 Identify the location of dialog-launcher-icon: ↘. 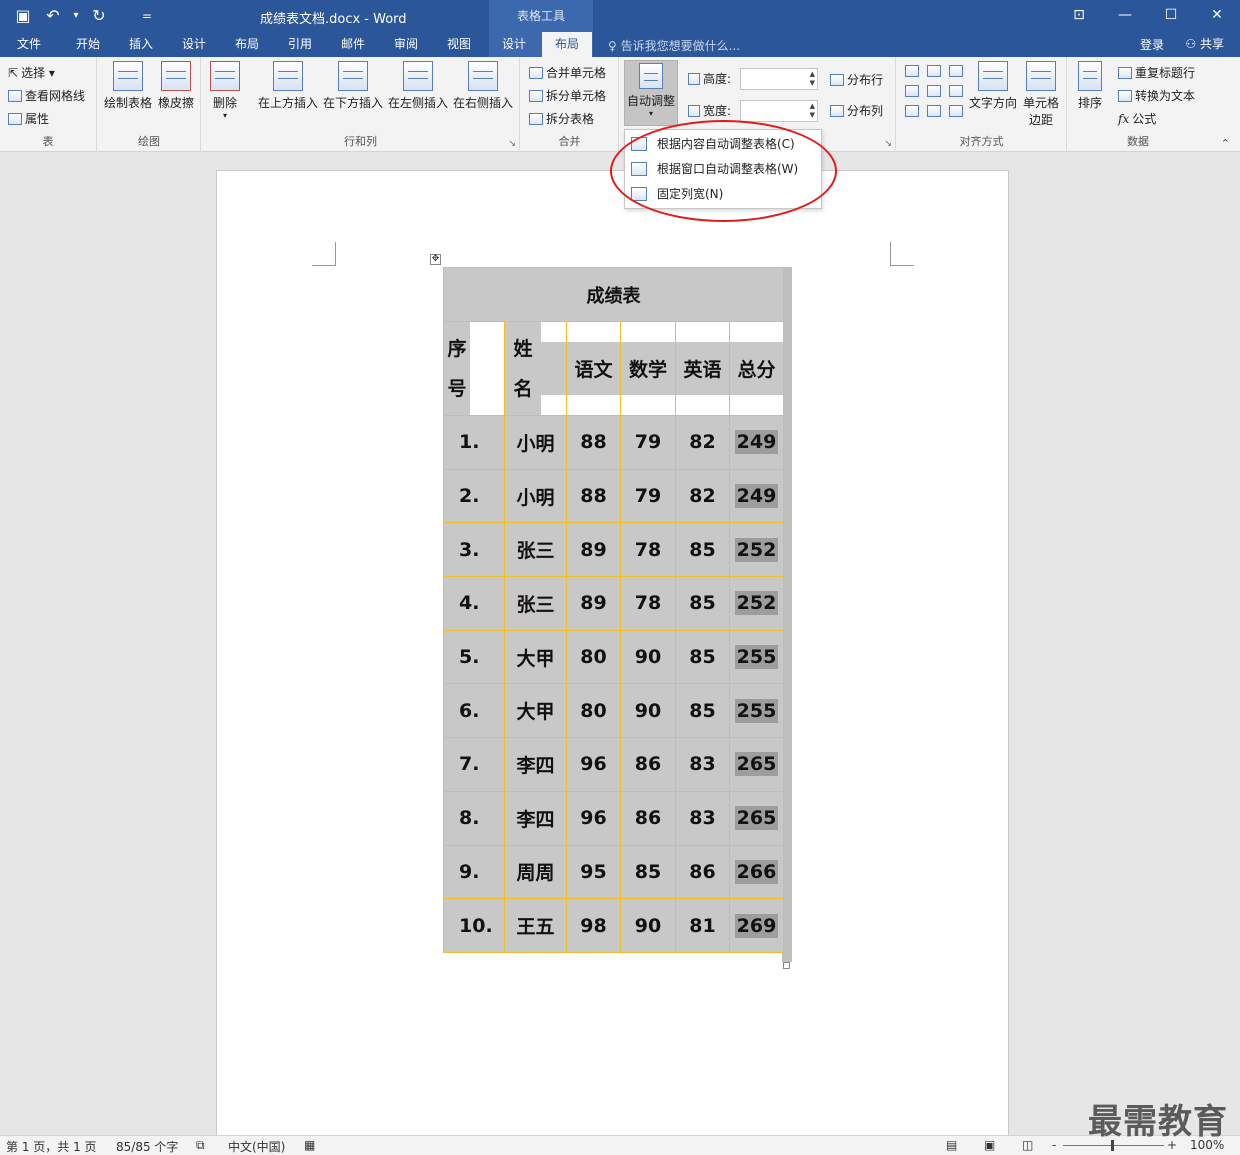
(512, 144).